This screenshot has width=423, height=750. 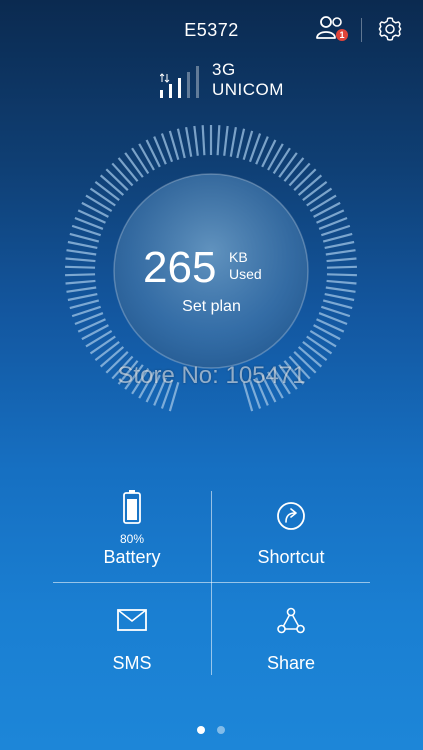 I want to click on operator-name: UNICOM, so click(x=248, y=89).